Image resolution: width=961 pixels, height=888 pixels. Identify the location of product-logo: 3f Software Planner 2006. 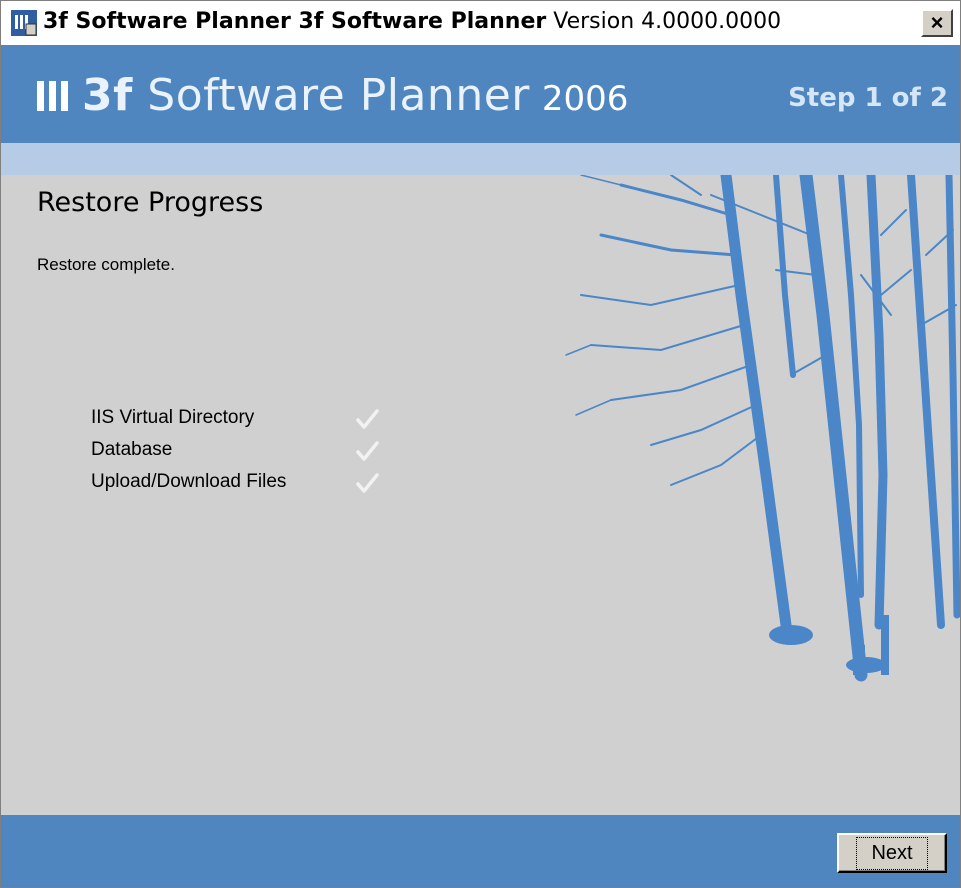
(332, 96).